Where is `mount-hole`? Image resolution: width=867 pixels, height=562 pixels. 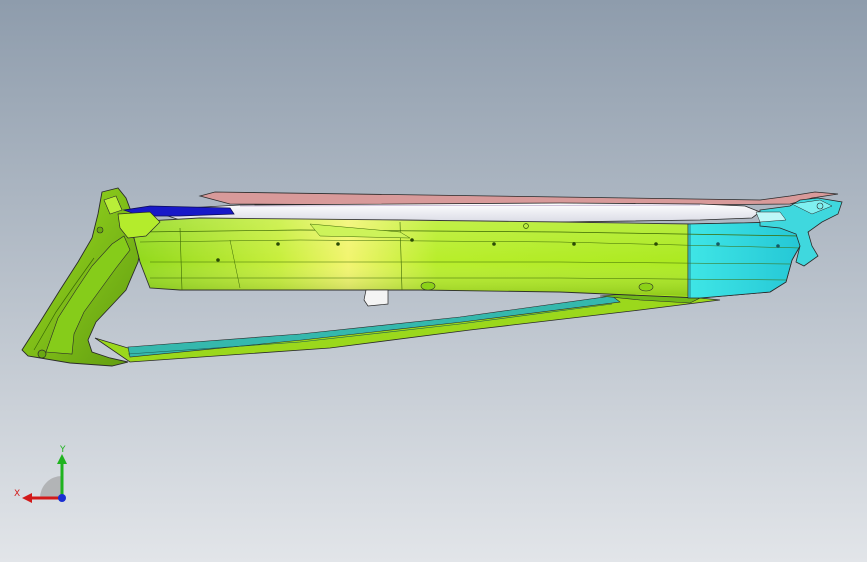
mount-hole is located at coordinates (42, 354).